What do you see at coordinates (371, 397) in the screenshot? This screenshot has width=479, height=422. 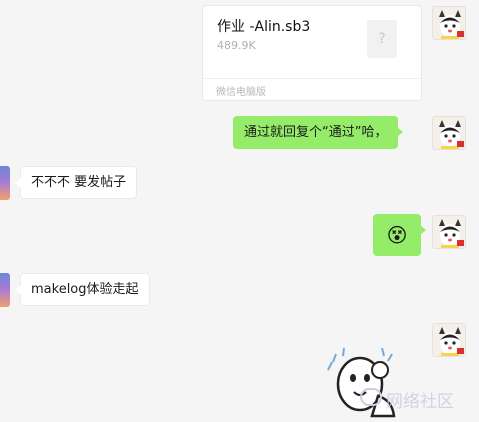 I see `speech-bubble-logo-icon` at bounding box center [371, 397].